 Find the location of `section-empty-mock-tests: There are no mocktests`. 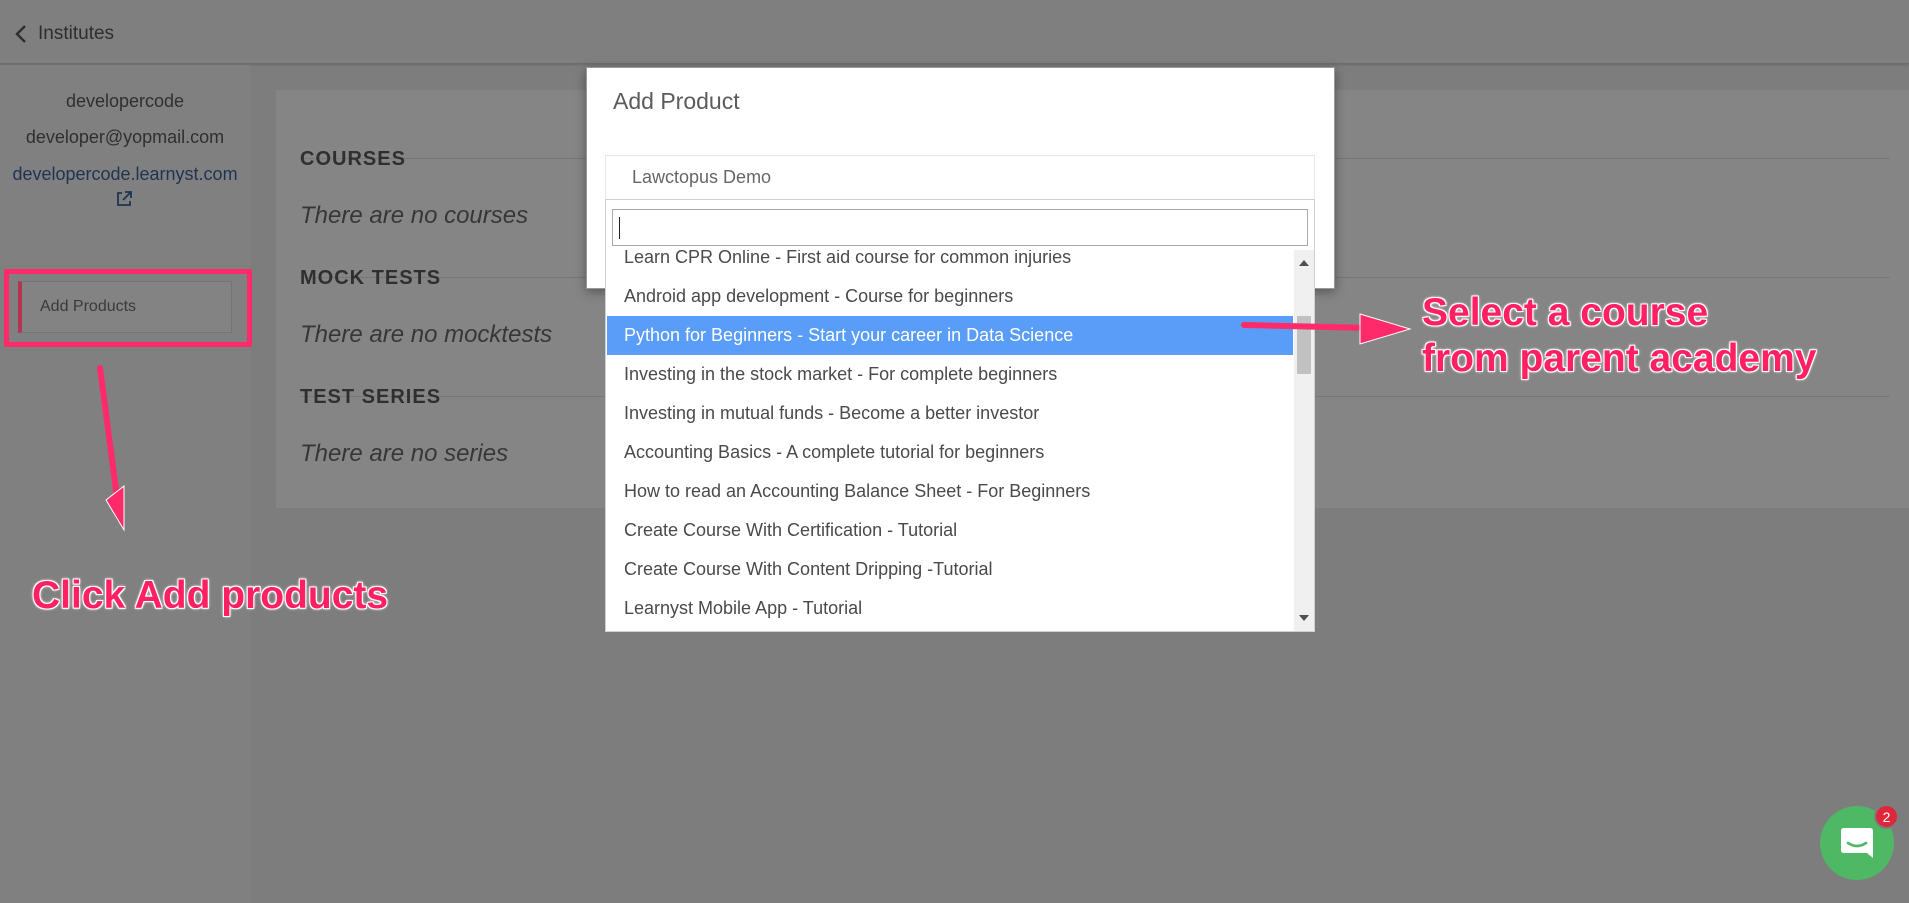

section-empty-mock-tests: There are no mocktests is located at coordinates (426, 334).